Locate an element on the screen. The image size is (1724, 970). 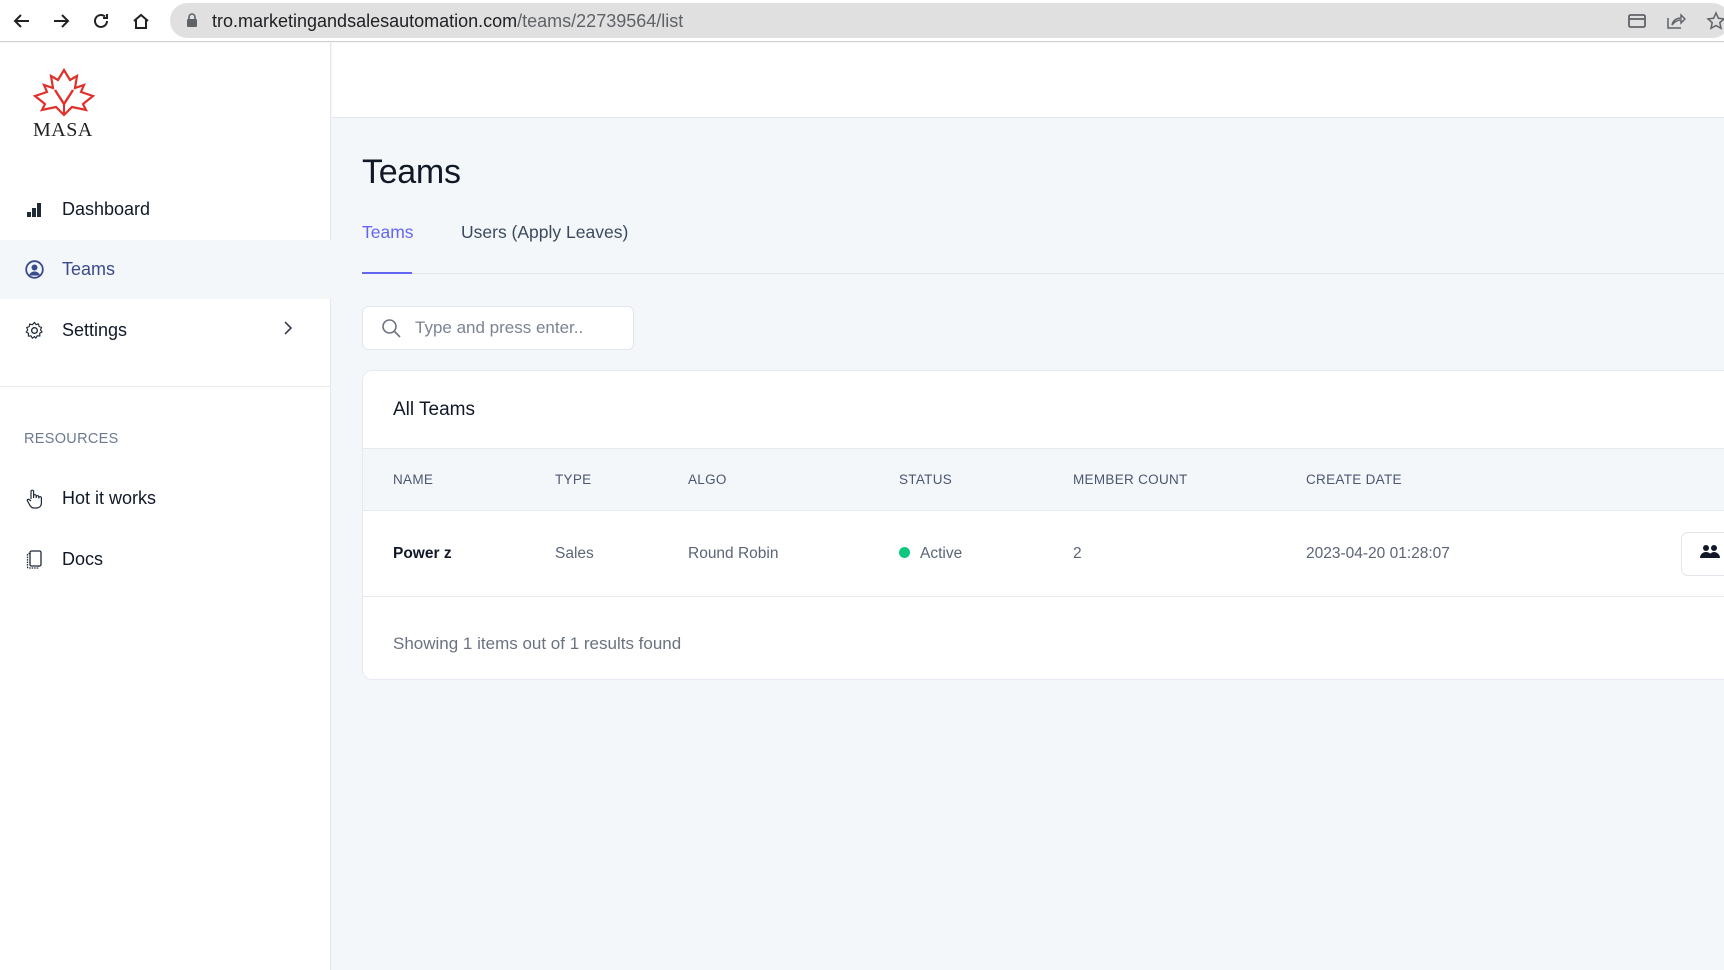
logo-text: MASA is located at coordinates (63, 130).